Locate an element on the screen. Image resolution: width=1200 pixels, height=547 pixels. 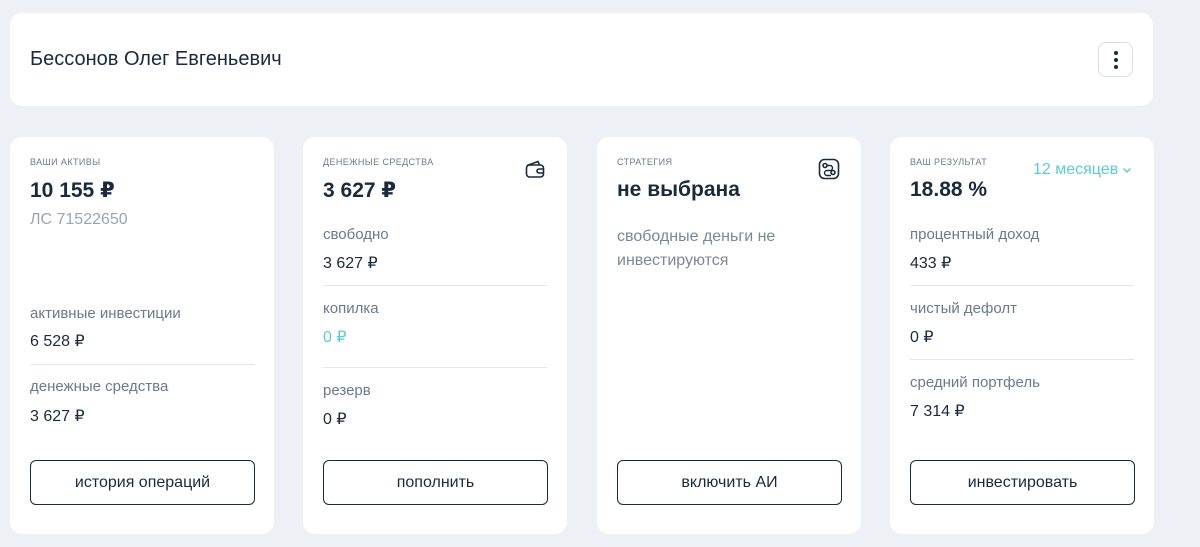
result-value: 18.88 % is located at coordinates (949, 189).